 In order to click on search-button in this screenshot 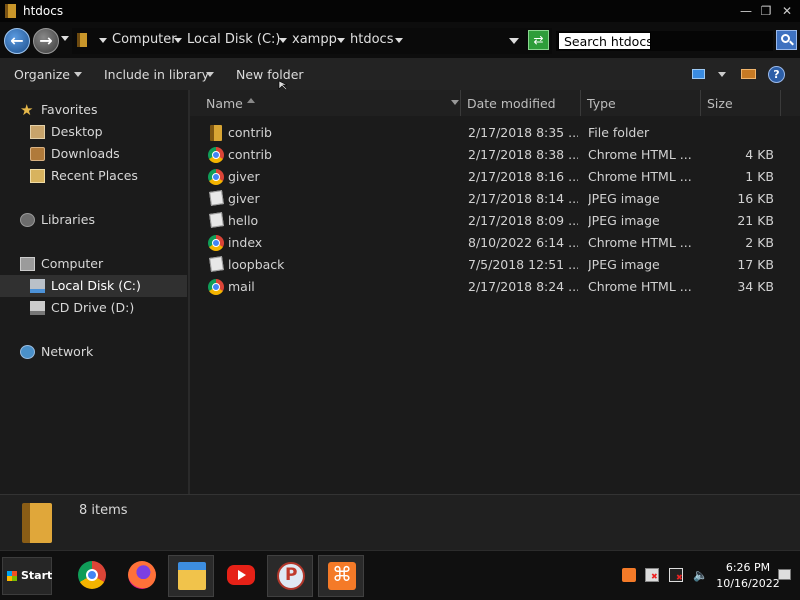, I will do `click(786, 40)`.